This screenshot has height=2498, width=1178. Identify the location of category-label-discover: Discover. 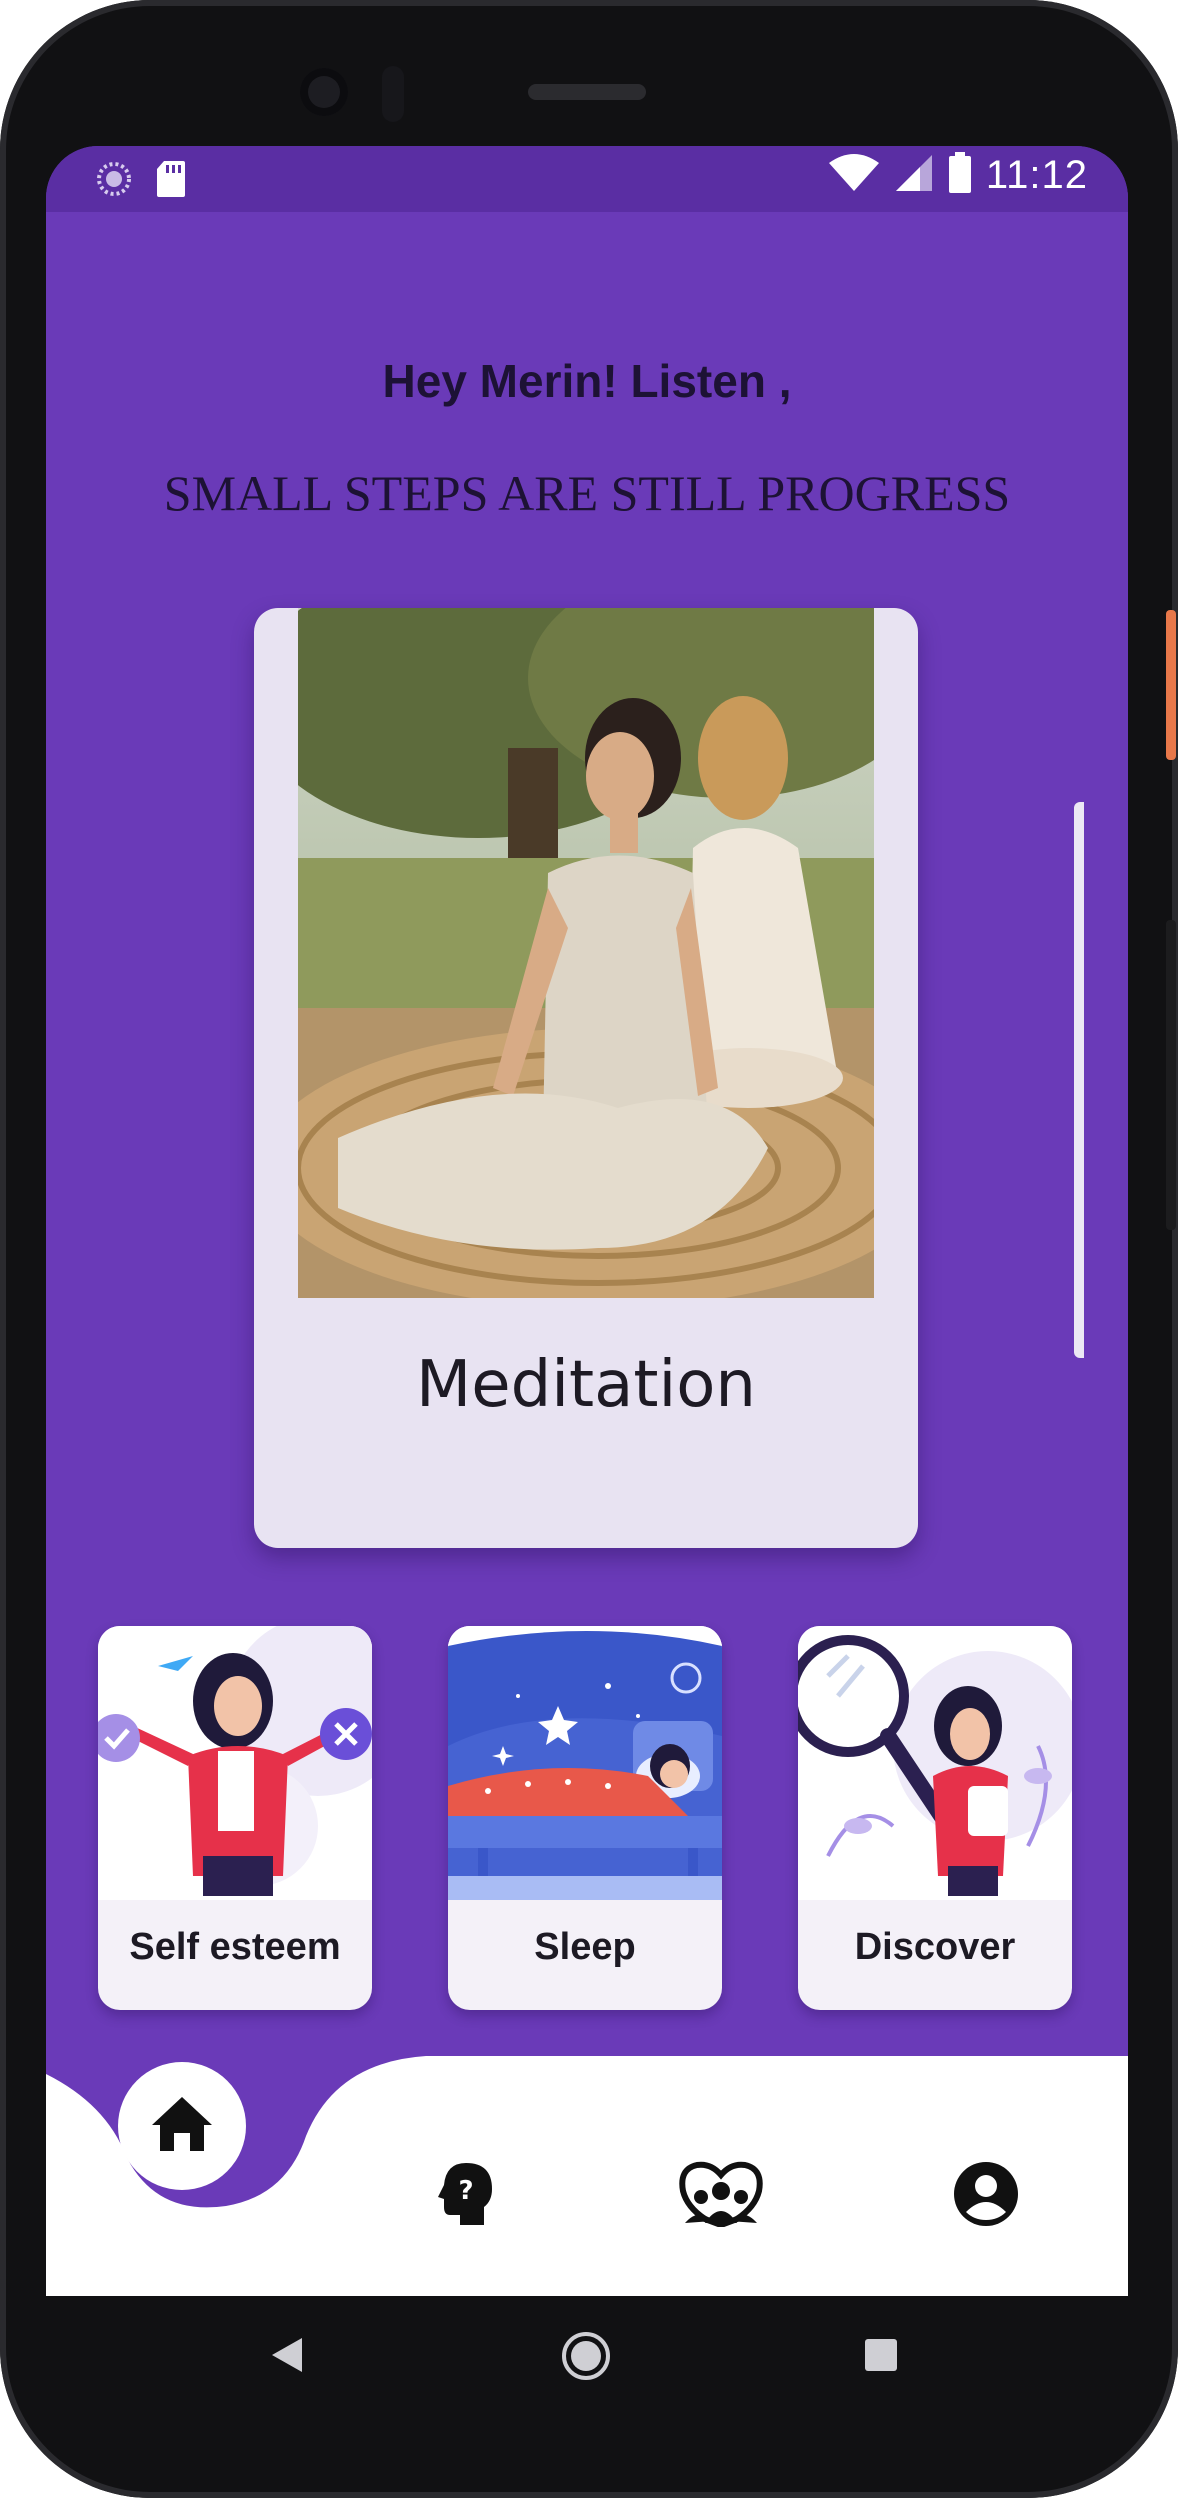
(935, 1947).